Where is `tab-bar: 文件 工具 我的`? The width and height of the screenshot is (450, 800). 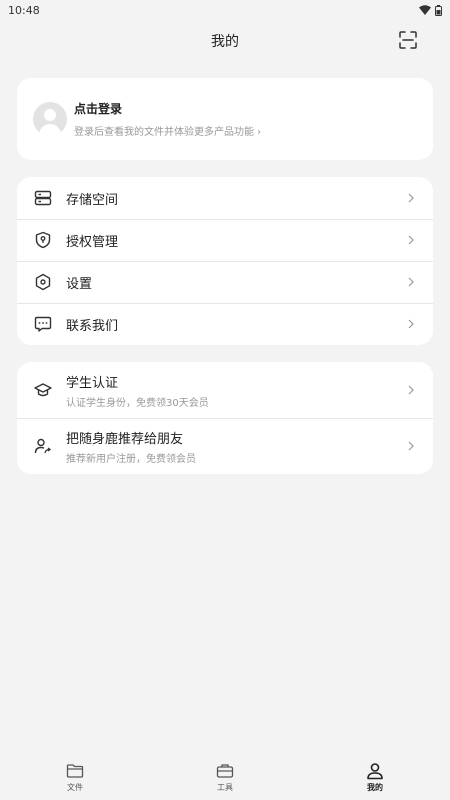 tab-bar: 文件 工具 我的 is located at coordinates (225, 780).